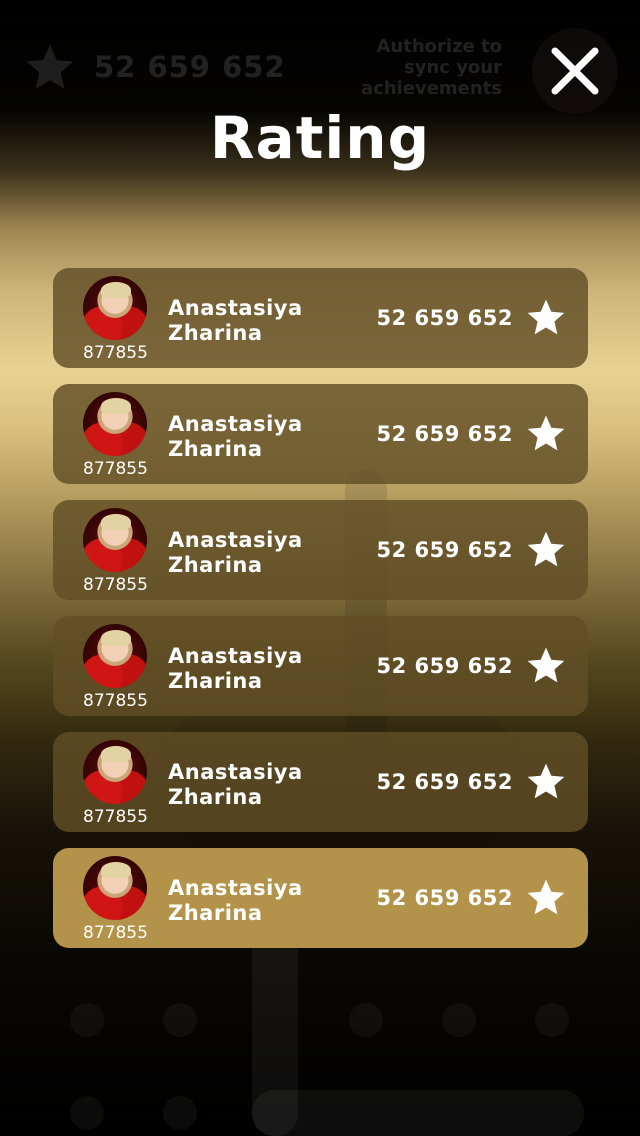 The height and width of the screenshot is (1136, 640). Describe the element at coordinates (320, 138) in the screenshot. I see `page-title: Rating` at that location.